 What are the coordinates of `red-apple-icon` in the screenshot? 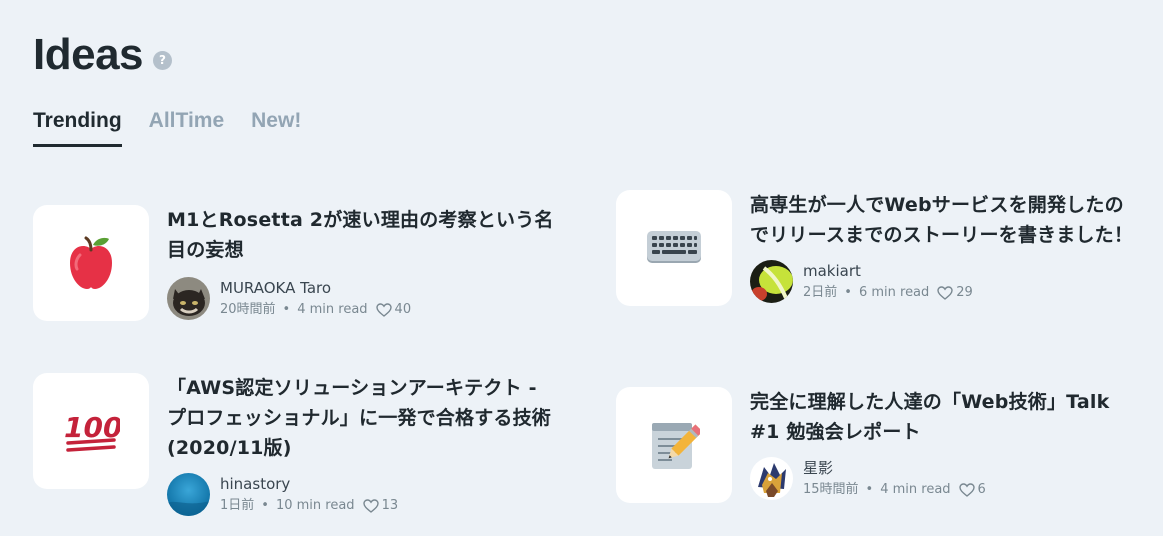 It's located at (91, 262).